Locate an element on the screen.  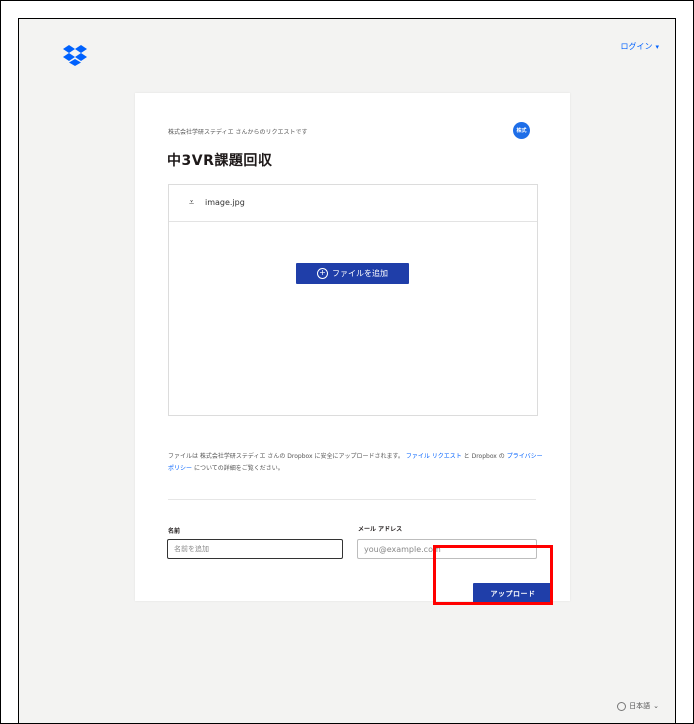
chevron-down-icon: ▾ is located at coordinates (657, 47).